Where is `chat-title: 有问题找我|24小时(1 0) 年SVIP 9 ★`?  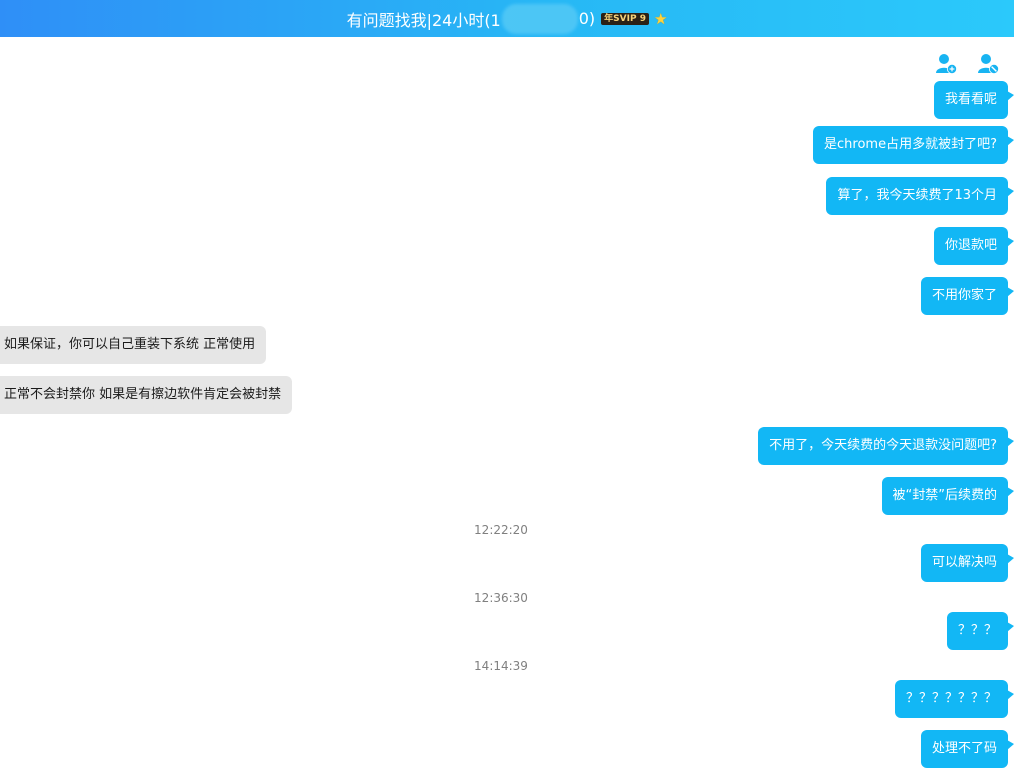 chat-title: 有问题找我|24小时(1 0) 年SVIP 9 ★ is located at coordinates (506, 18).